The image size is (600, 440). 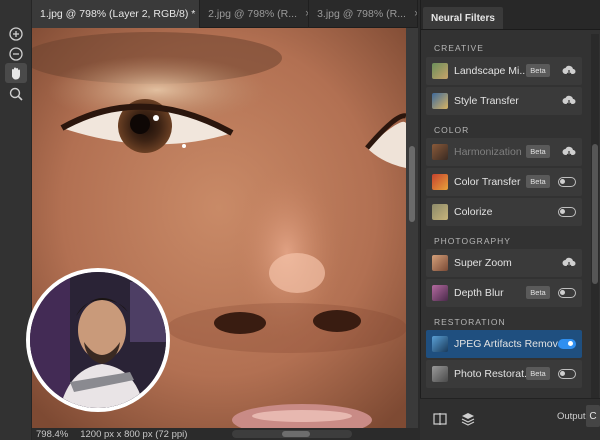 I want to click on super-zoom-thumbnail-icon, so click(x=440, y=263).